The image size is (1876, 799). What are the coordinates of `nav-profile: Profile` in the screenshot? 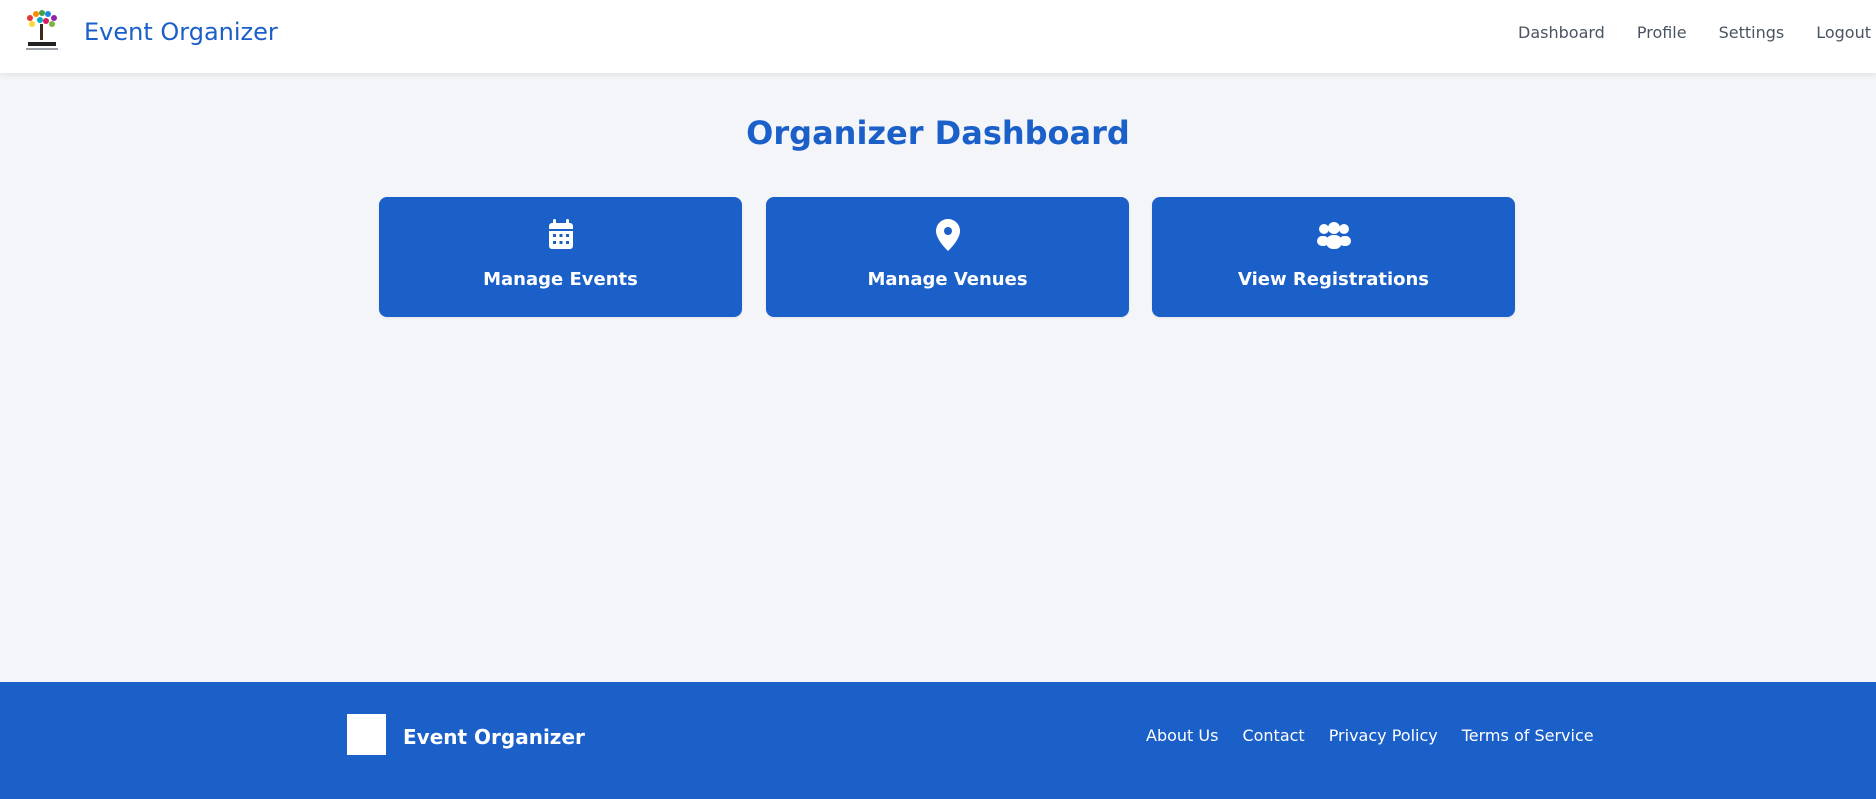 It's located at (1662, 32).